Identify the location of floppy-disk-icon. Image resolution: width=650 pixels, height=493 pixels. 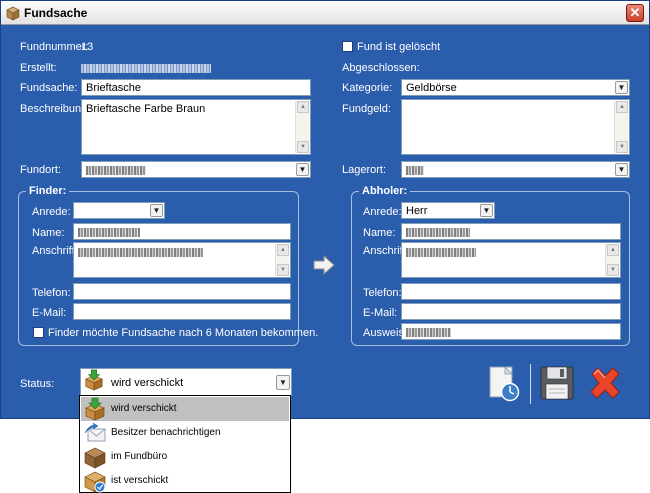
(557, 383).